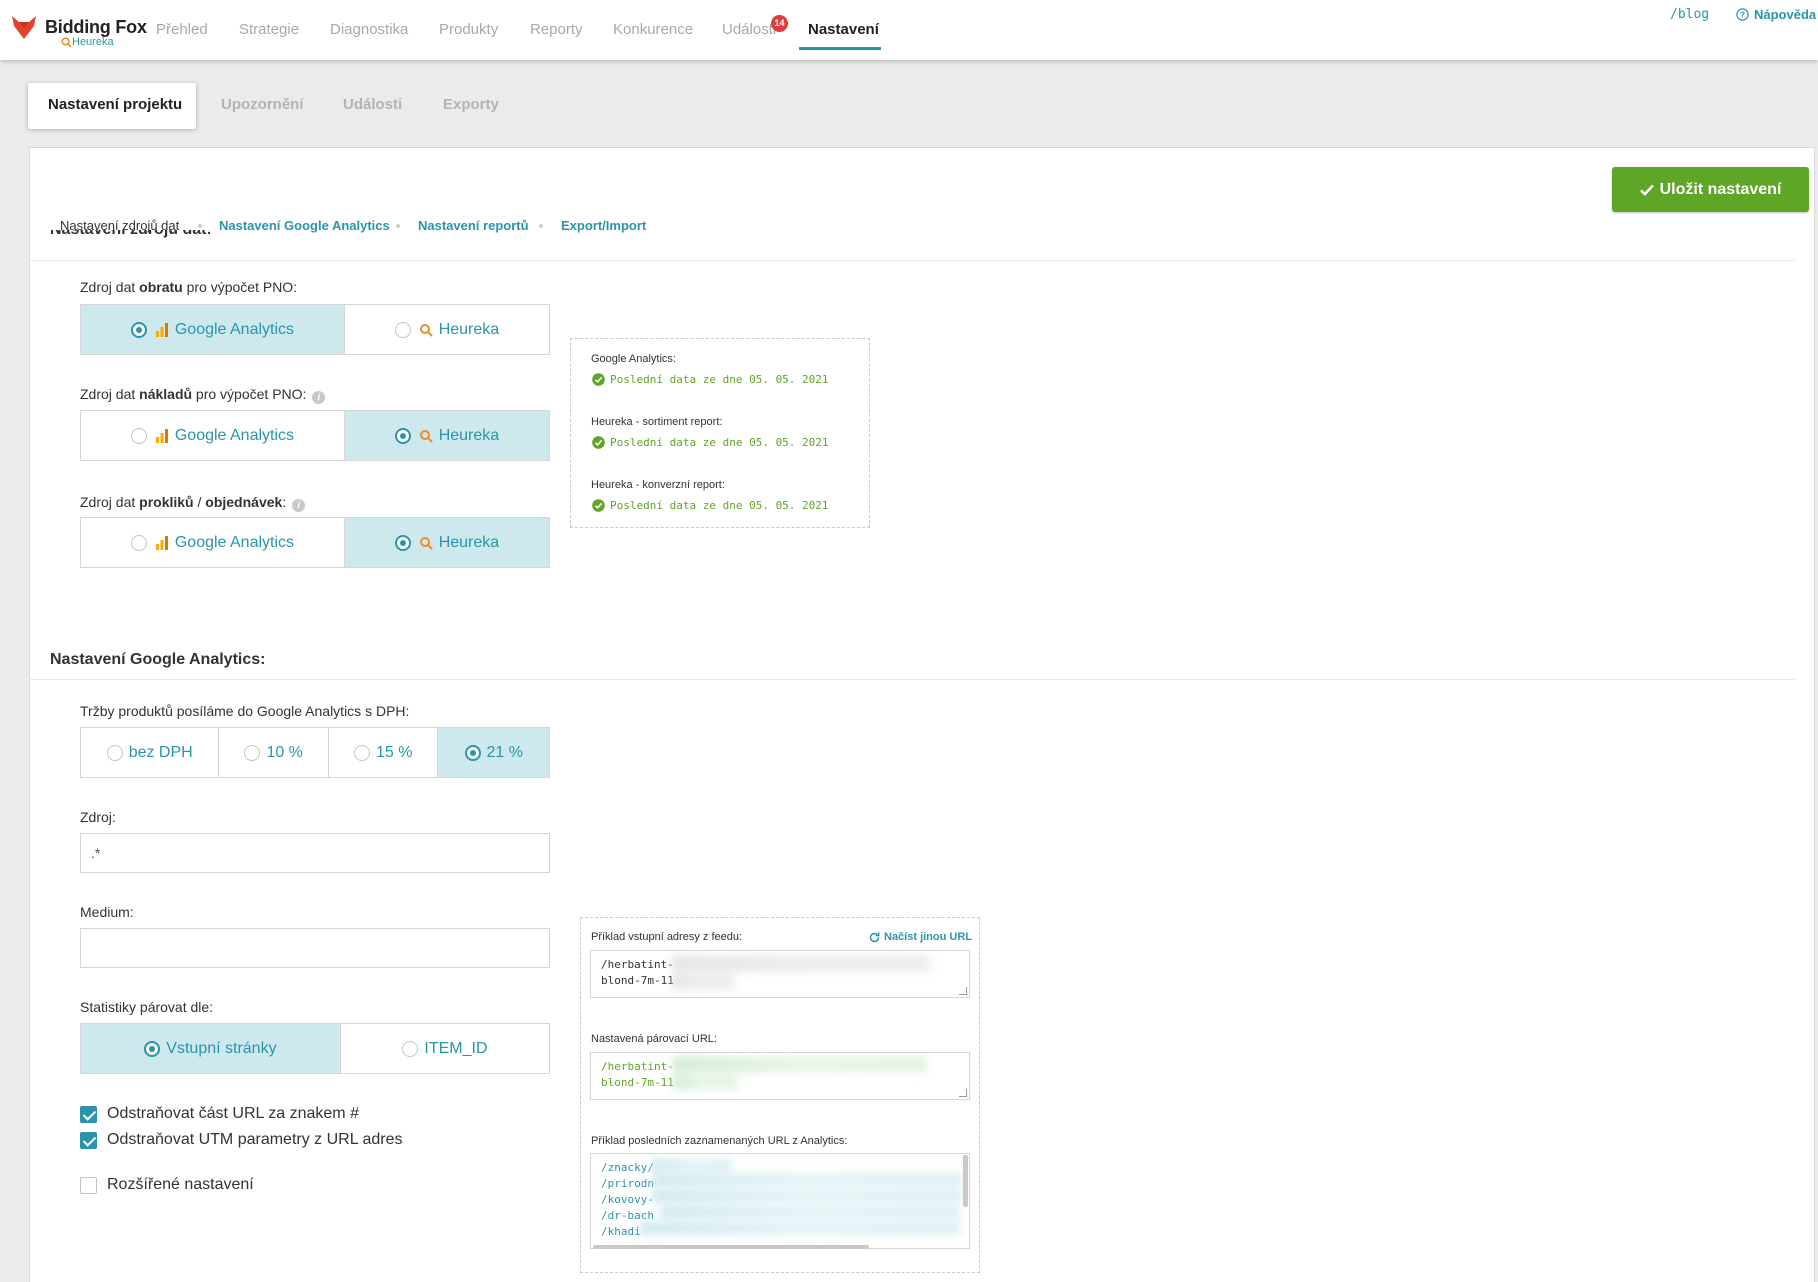 The height and width of the screenshot is (1282, 1818). I want to click on brand-subtitle: Heureka, so click(93, 42).